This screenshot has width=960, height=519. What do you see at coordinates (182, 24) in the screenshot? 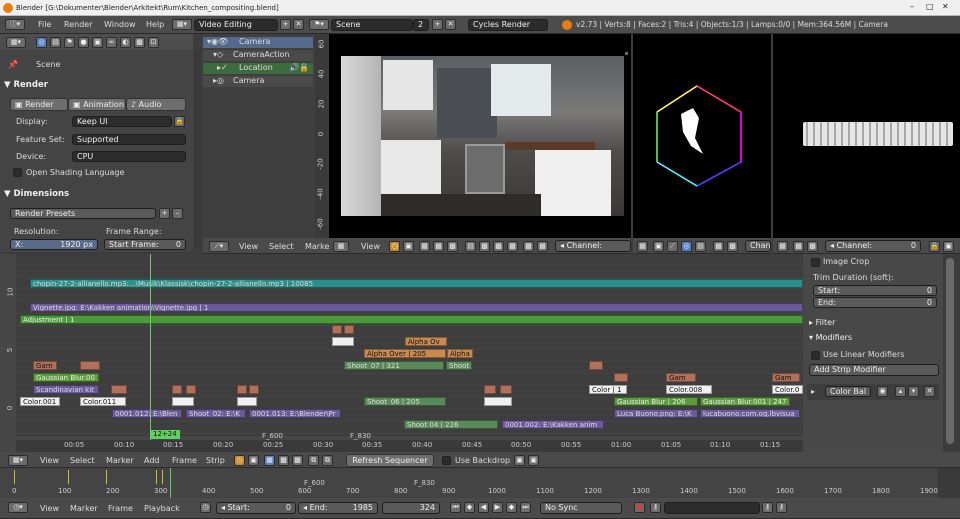
I see `screen-layout-icon: ▦▾` at bounding box center [182, 24].